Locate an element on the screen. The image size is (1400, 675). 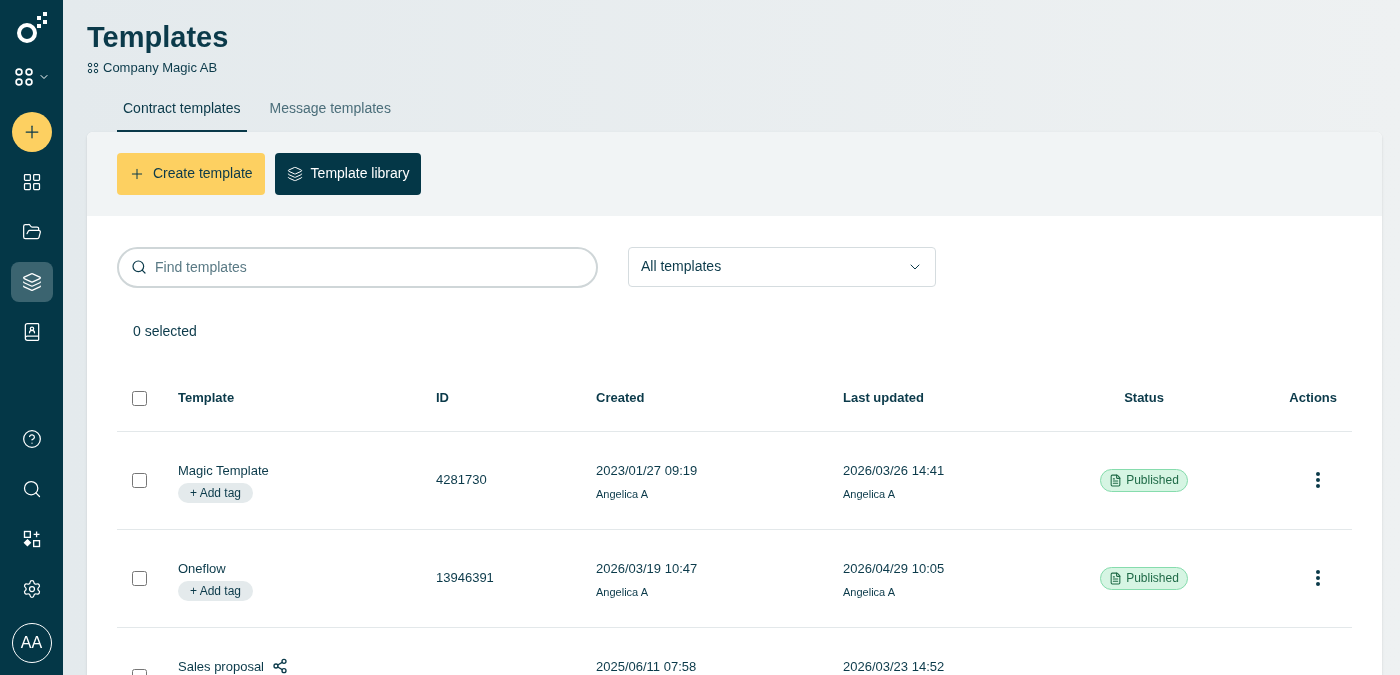
logo-icon is located at coordinates (31, 29).